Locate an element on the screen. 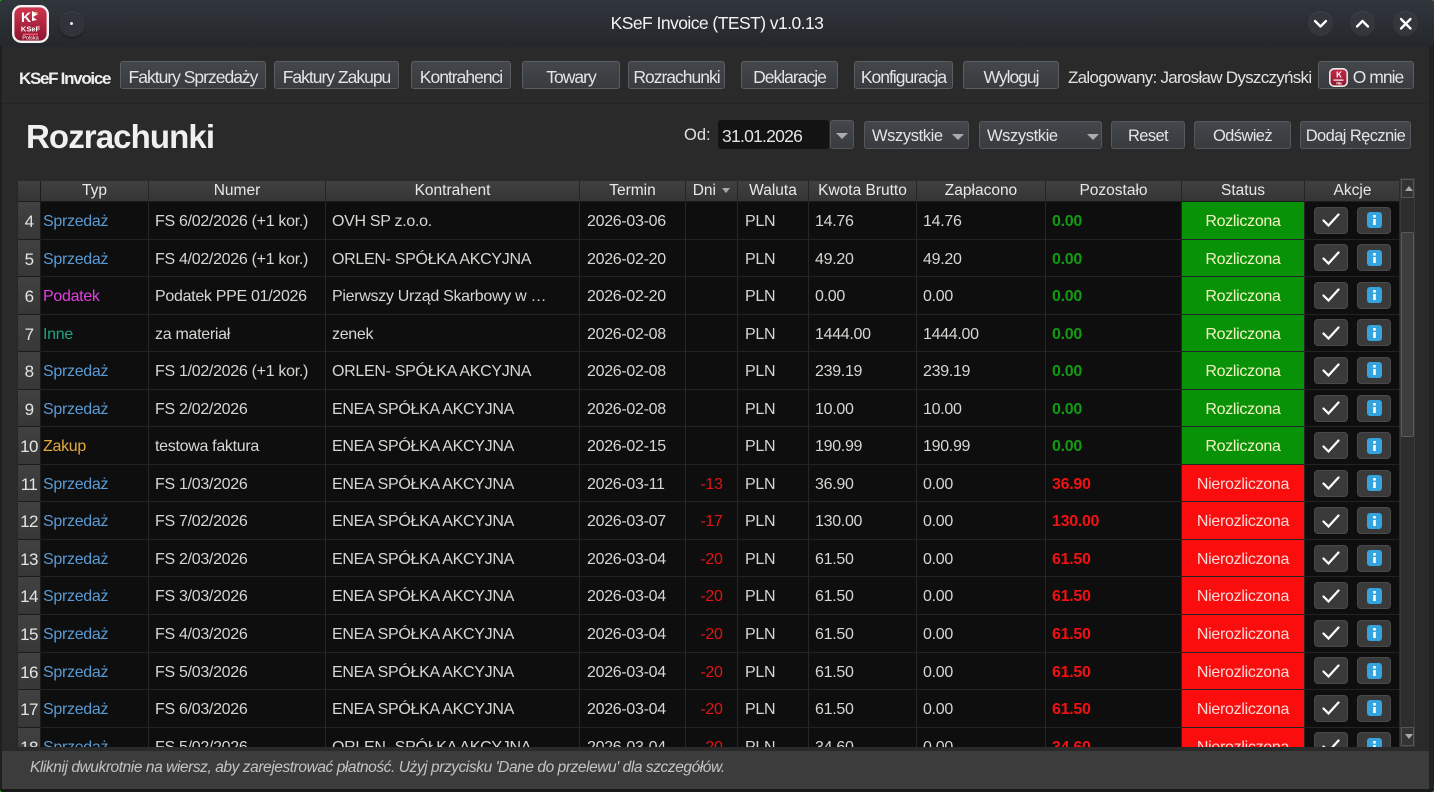  svg-text: Polska is located at coordinates (30, 39).